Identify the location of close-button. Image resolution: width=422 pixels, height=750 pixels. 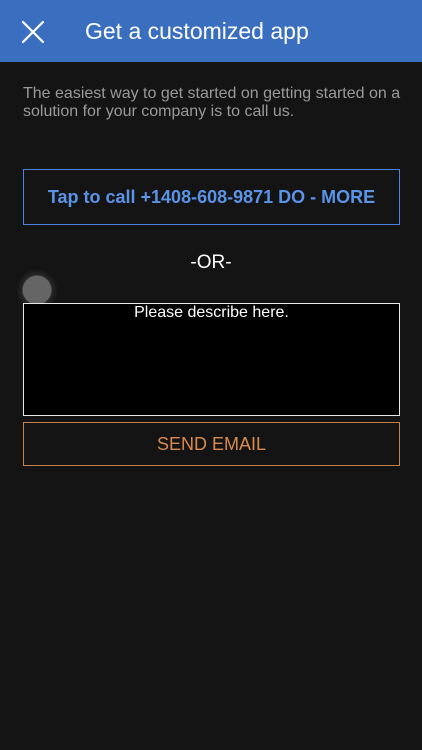
(33, 32).